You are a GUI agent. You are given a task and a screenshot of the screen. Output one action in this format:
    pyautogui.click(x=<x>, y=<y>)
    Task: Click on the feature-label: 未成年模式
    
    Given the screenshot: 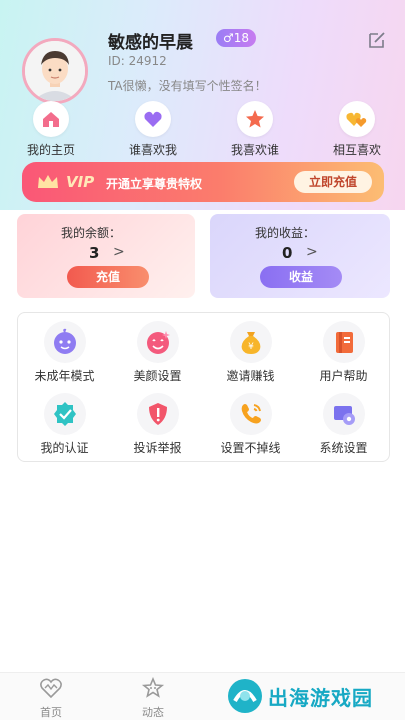 What is the action you would take?
    pyautogui.click(x=64, y=376)
    